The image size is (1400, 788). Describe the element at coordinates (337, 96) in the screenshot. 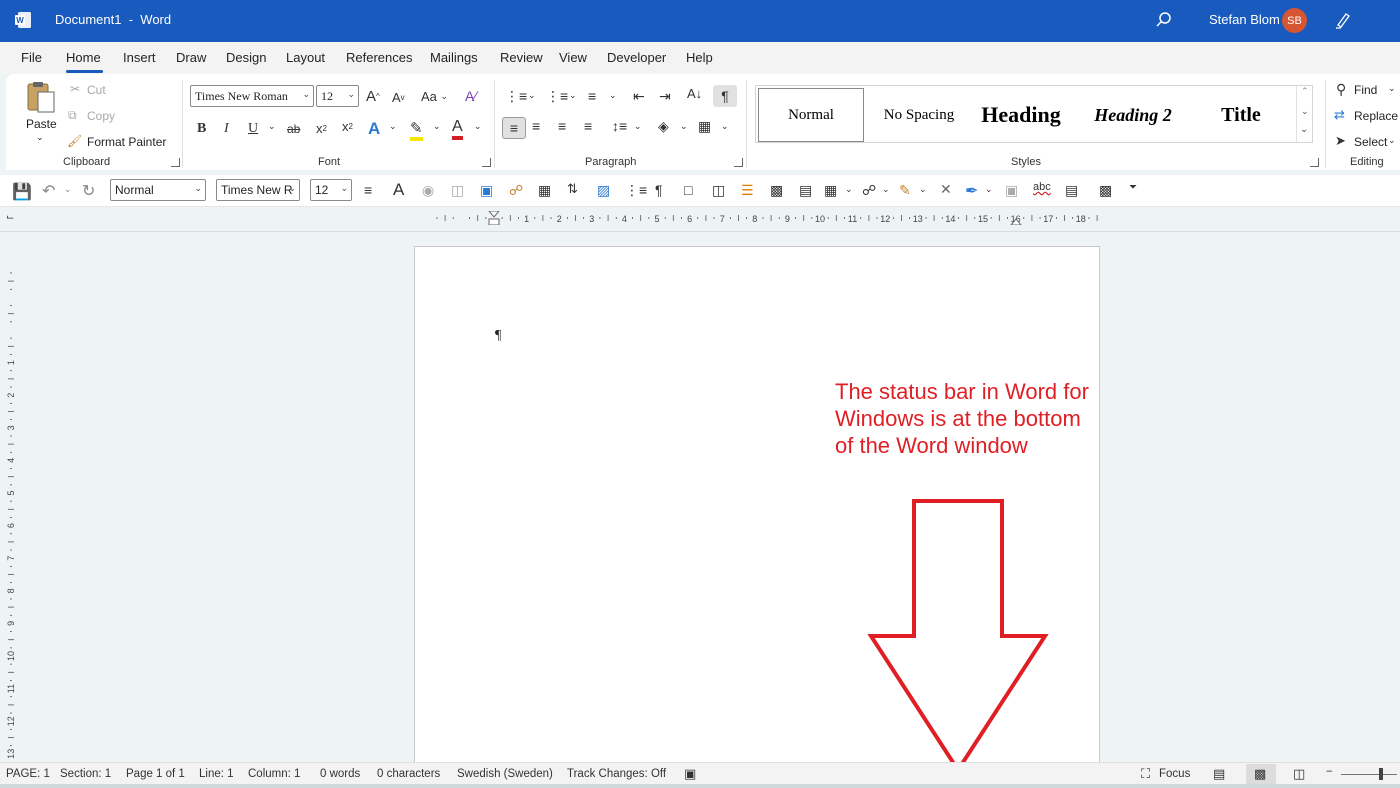

I see `font-size-combo: 12 ⌄` at that location.